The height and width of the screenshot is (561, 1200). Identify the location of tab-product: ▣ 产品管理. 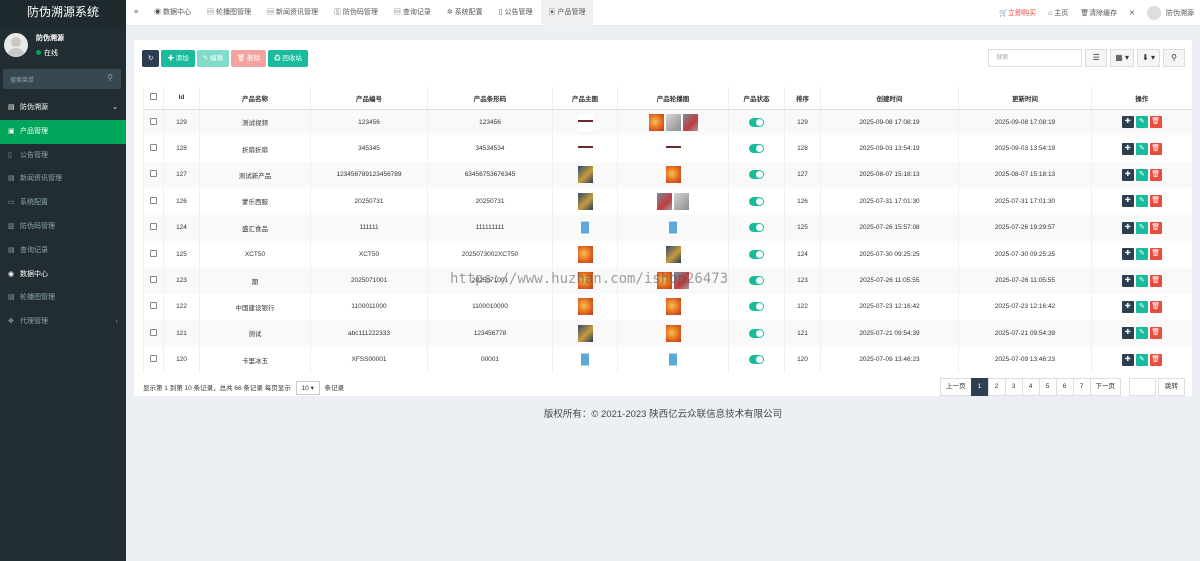
(567, 13).